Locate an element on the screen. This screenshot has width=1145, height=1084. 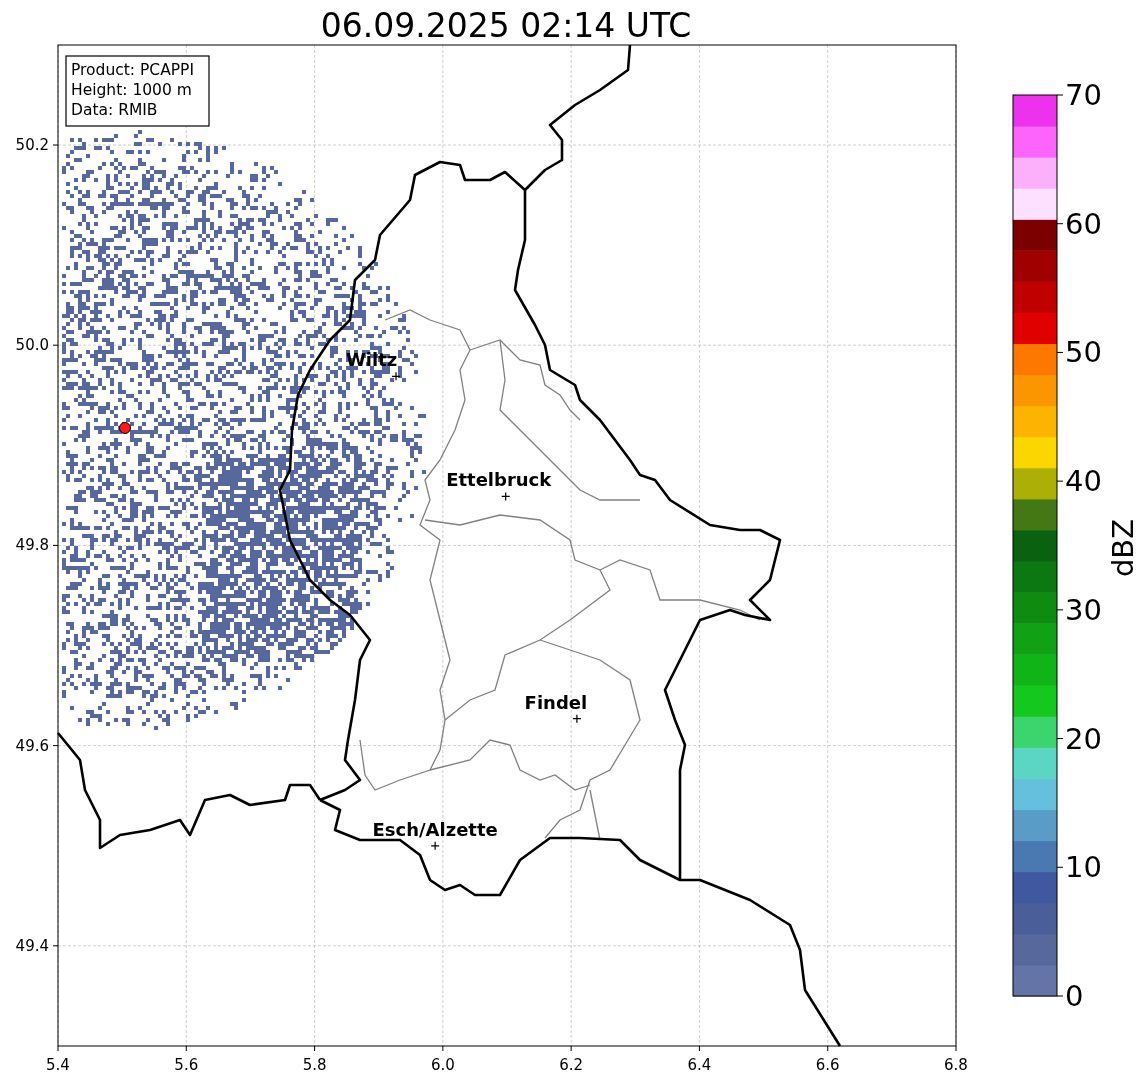
y-tick-label: 49.8 is located at coordinates (32, 545).